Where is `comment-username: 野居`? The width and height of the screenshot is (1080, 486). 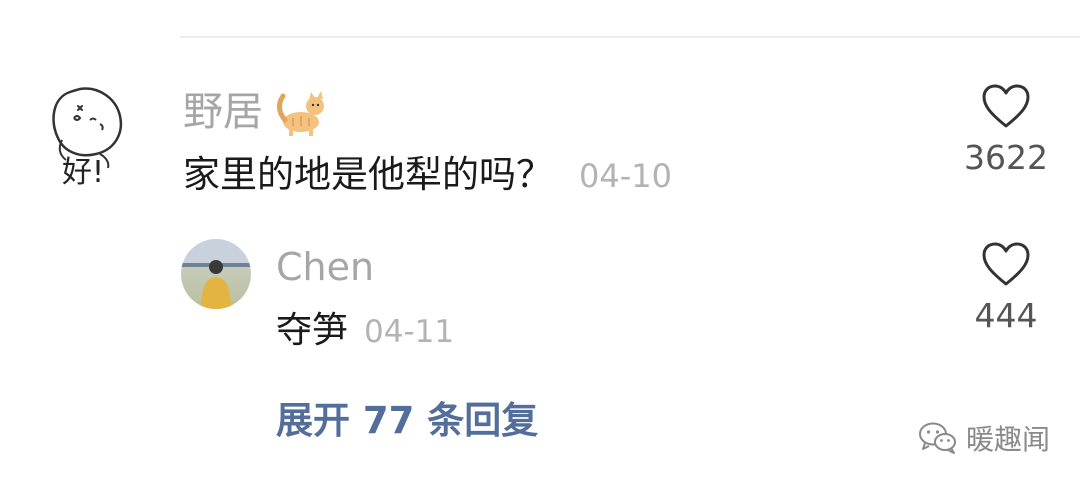 comment-username: 野居 is located at coordinates (255, 112).